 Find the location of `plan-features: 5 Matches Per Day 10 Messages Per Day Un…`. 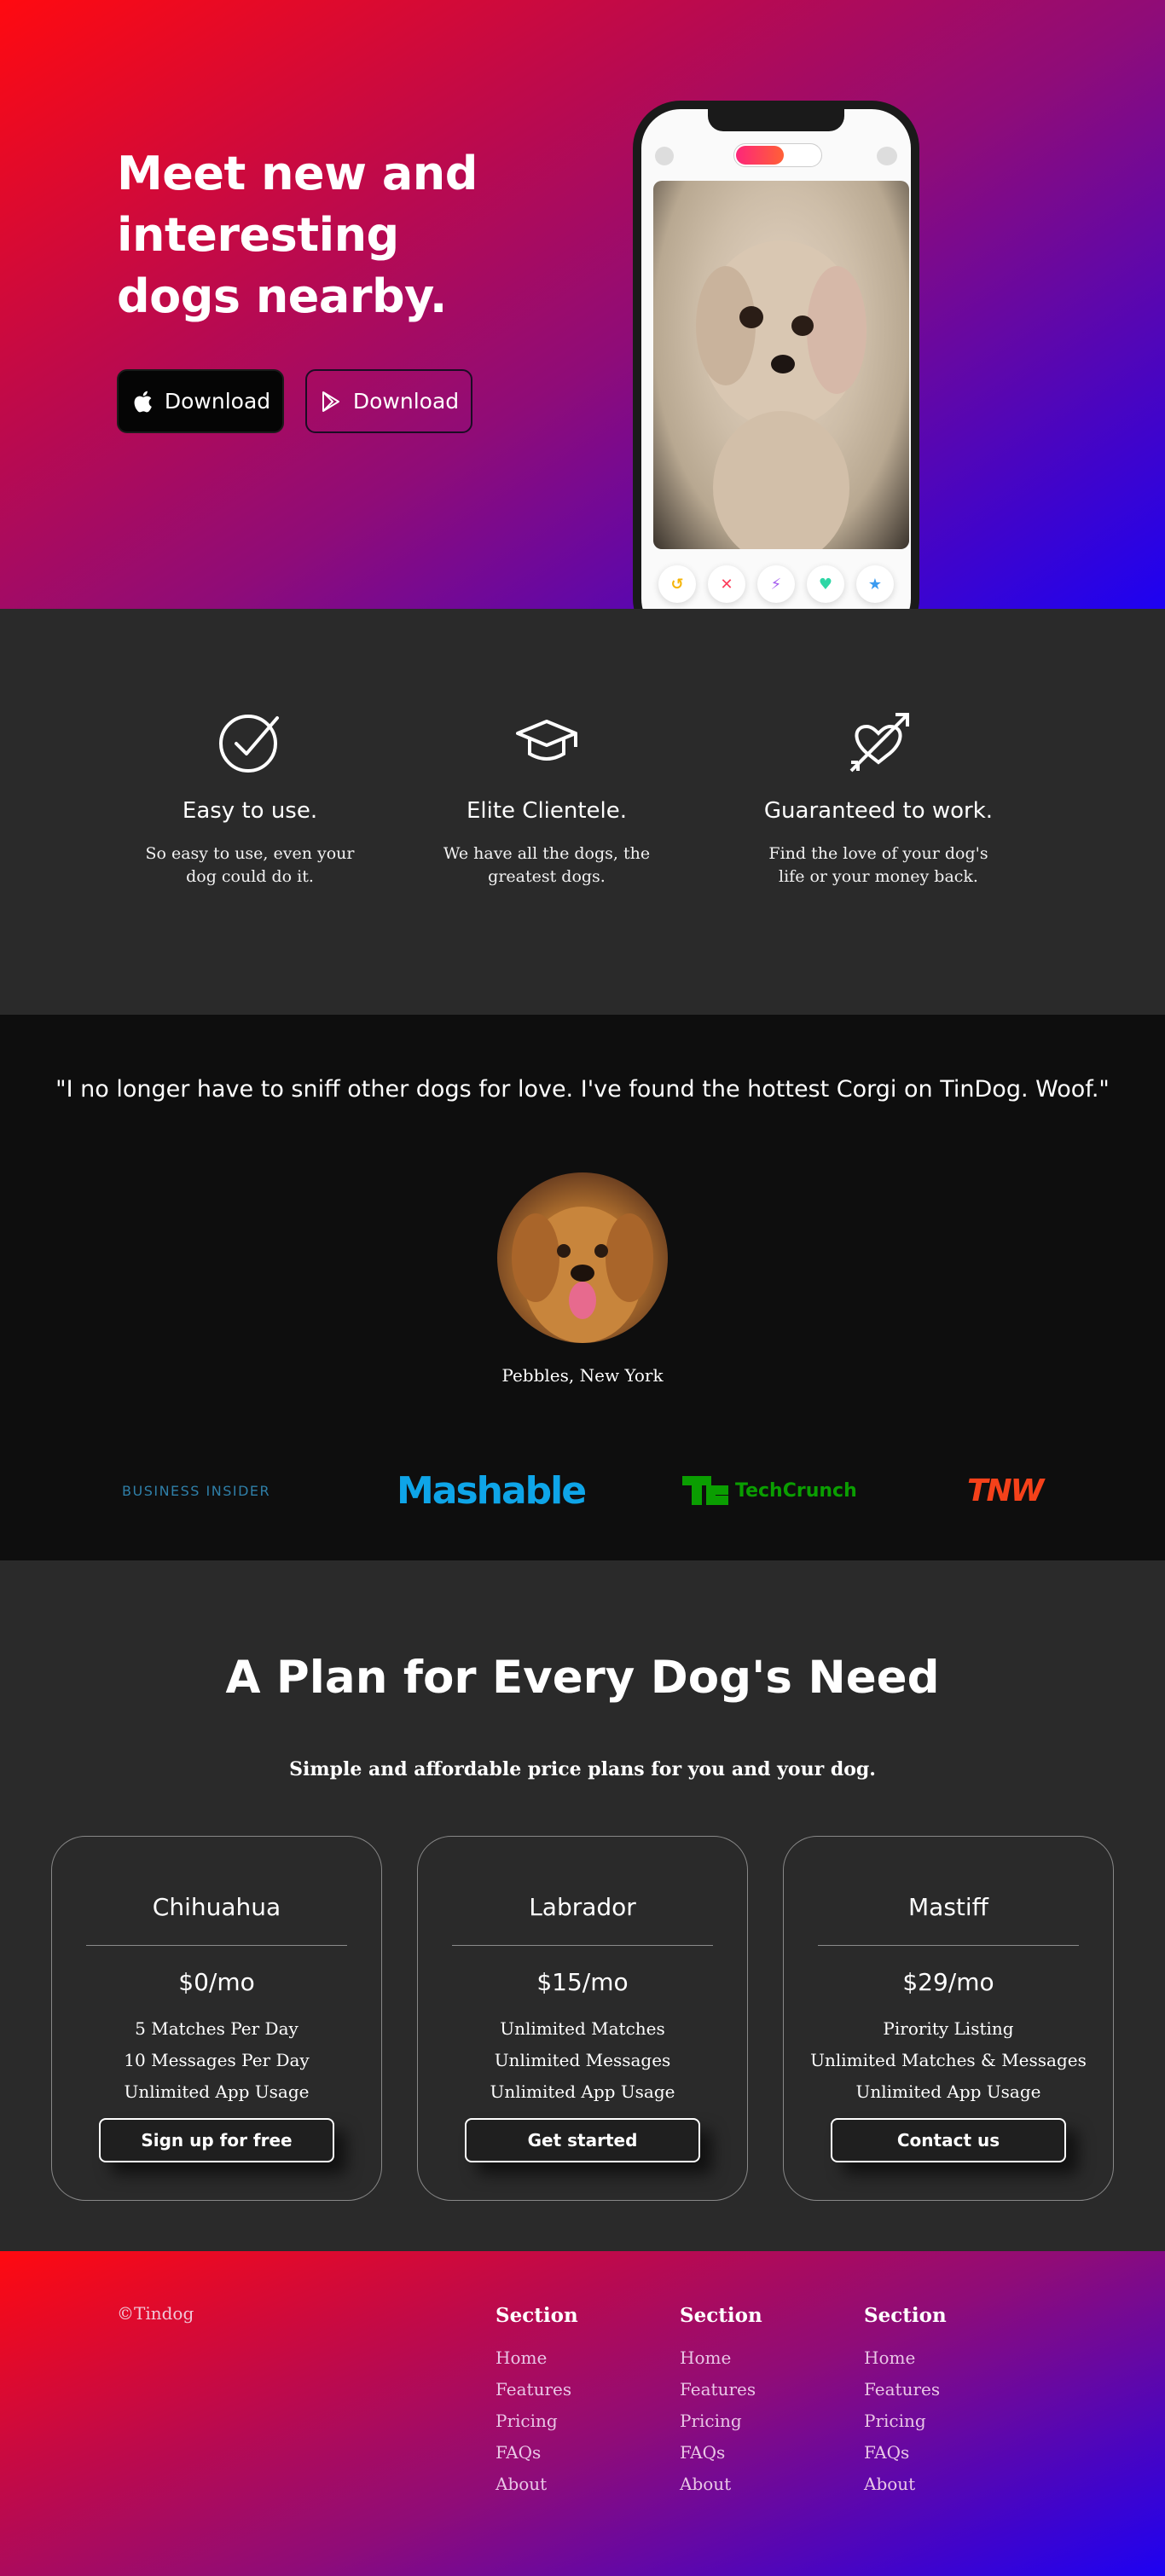

plan-features: 5 Matches Per Day 10 Messages Per Day Un… is located at coordinates (216, 2060).